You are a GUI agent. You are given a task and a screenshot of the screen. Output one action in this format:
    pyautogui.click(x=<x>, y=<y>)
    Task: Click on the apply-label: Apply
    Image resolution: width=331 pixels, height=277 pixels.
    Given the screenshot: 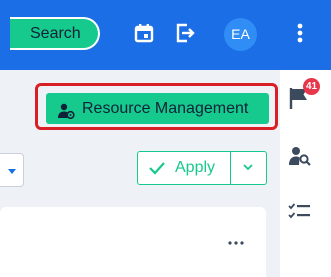 What is the action you would take?
    pyautogui.click(x=195, y=167)
    